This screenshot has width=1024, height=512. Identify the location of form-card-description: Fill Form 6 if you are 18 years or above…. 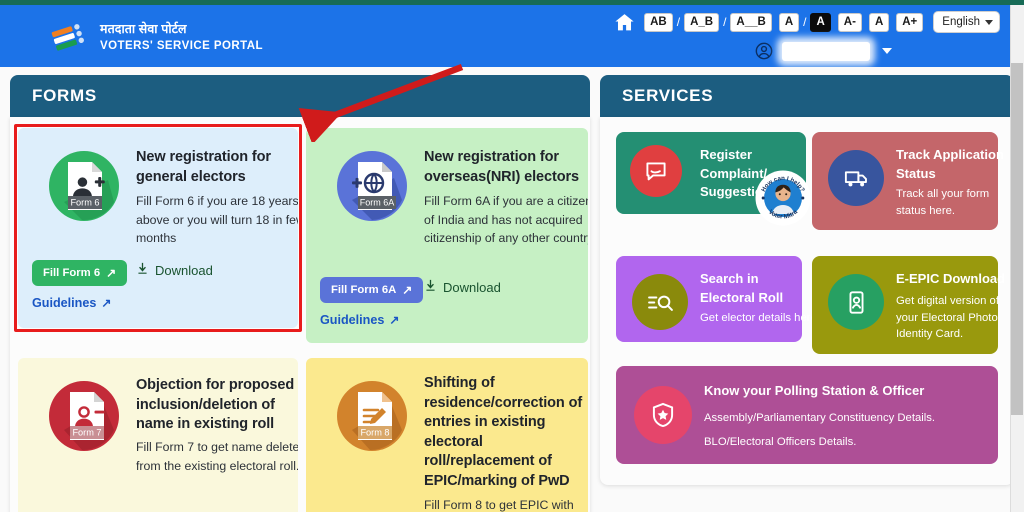
(217, 219).